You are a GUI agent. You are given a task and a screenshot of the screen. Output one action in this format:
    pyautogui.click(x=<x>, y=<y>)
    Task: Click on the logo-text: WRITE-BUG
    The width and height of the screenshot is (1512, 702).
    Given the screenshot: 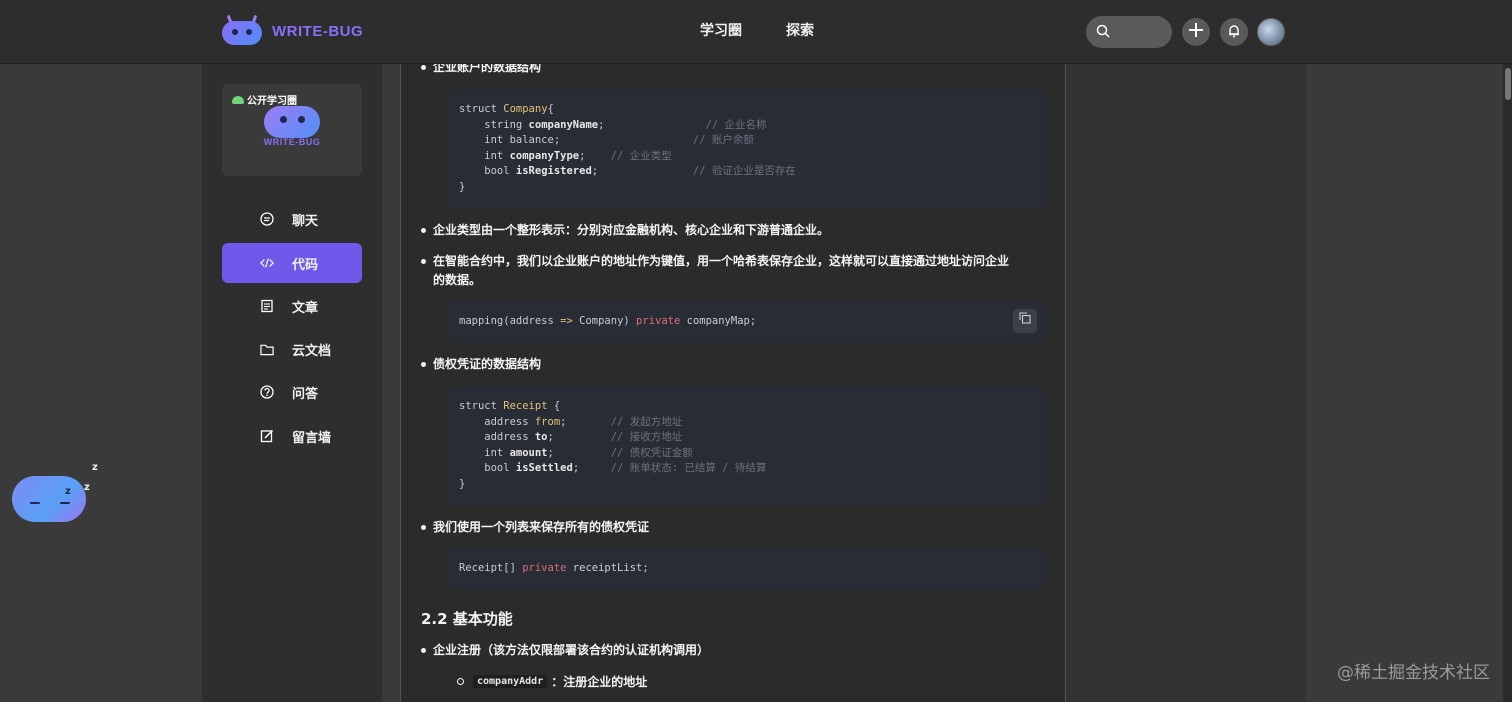 What is the action you would take?
    pyautogui.click(x=318, y=31)
    